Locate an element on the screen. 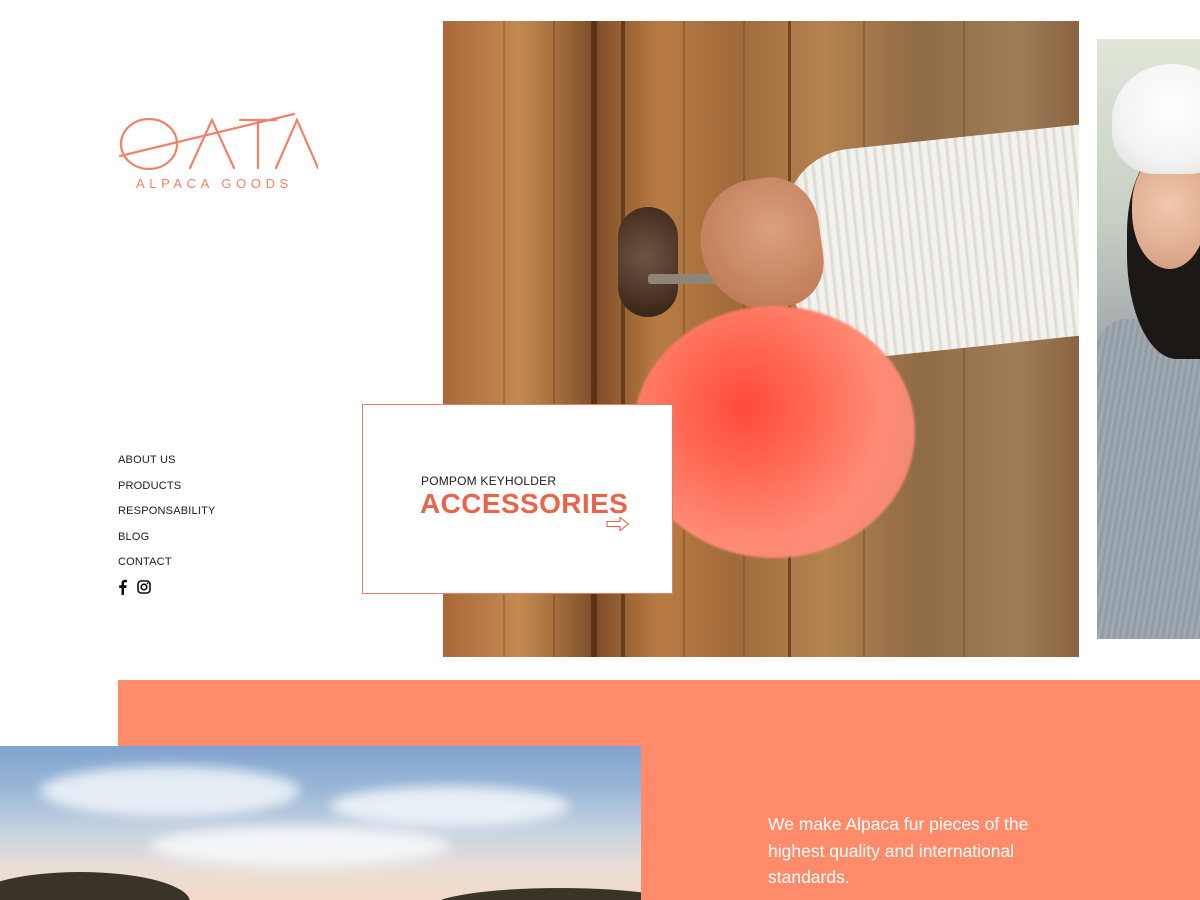  landscape-photo is located at coordinates (320, 823).